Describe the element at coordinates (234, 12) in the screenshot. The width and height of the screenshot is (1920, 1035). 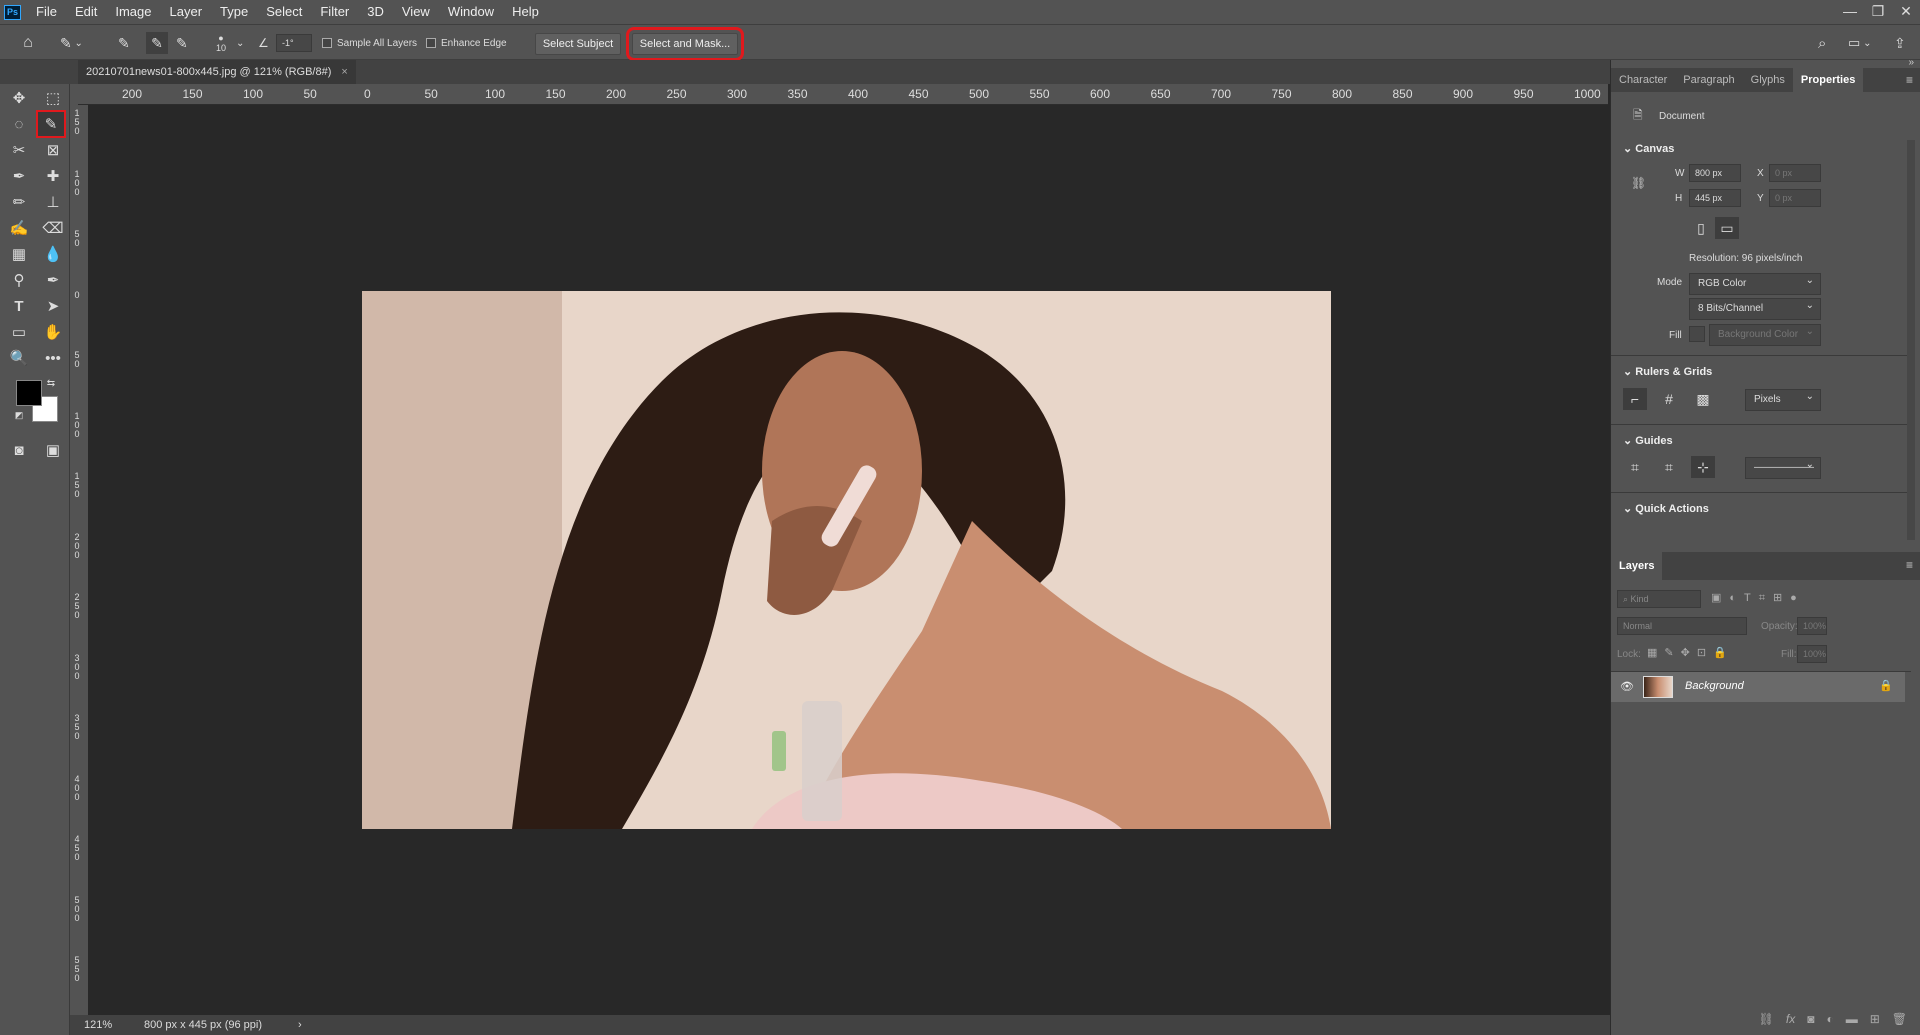
I see `menu-type: Type` at that location.